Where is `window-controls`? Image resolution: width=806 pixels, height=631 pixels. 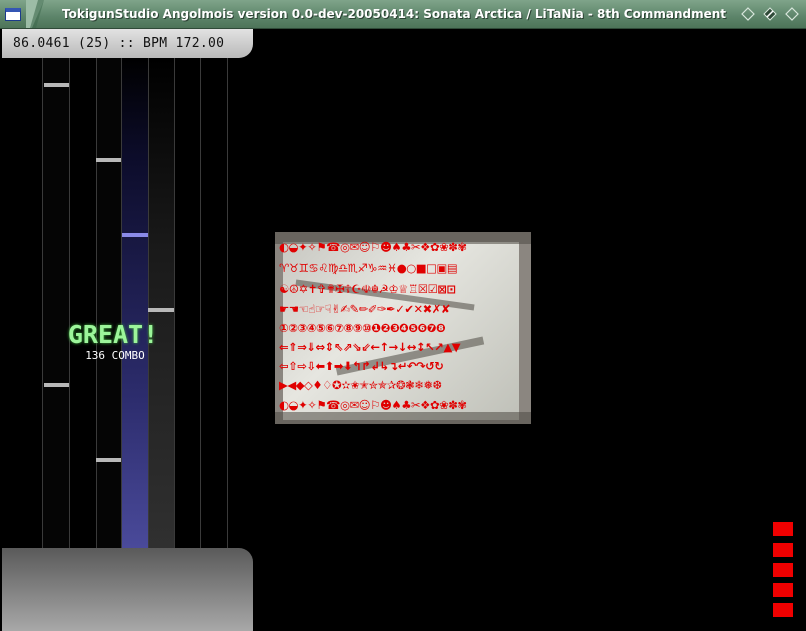
window-controls is located at coordinates (770, 14).